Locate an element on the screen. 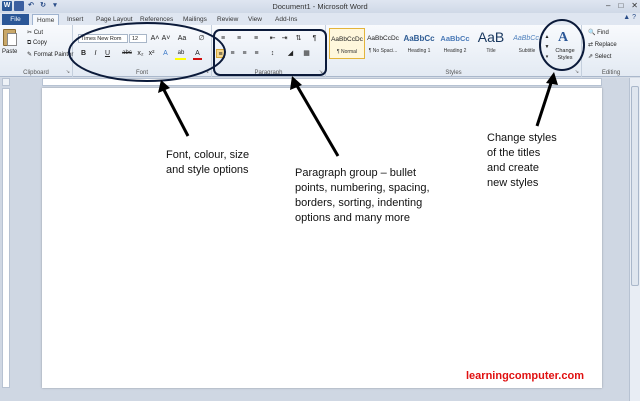  sort-button: ⇅ is located at coordinates (298, 38).